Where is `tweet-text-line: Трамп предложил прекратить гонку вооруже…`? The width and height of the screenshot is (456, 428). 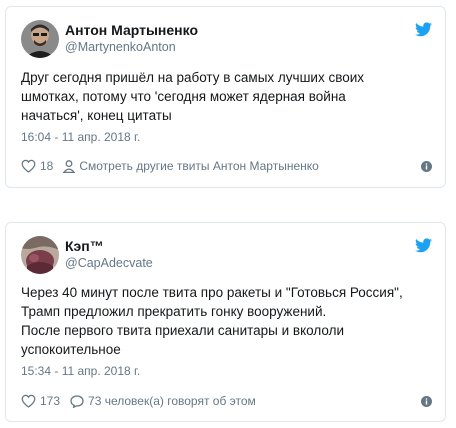 tweet-text-line: Трамп предложил прекратить гонку вооруже… is located at coordinates (174, 311).